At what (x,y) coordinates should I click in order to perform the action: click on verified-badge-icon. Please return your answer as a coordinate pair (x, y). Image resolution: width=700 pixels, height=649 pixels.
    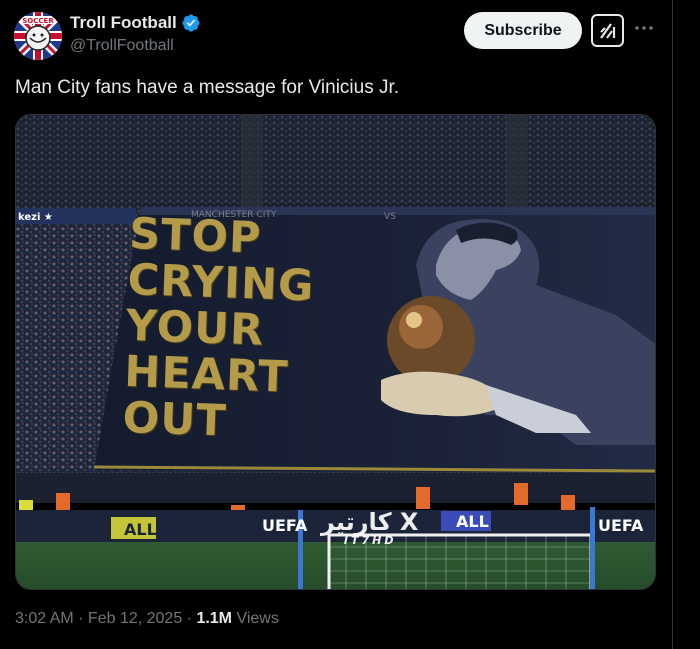
    Looking at the image, I should click on (191, 23).